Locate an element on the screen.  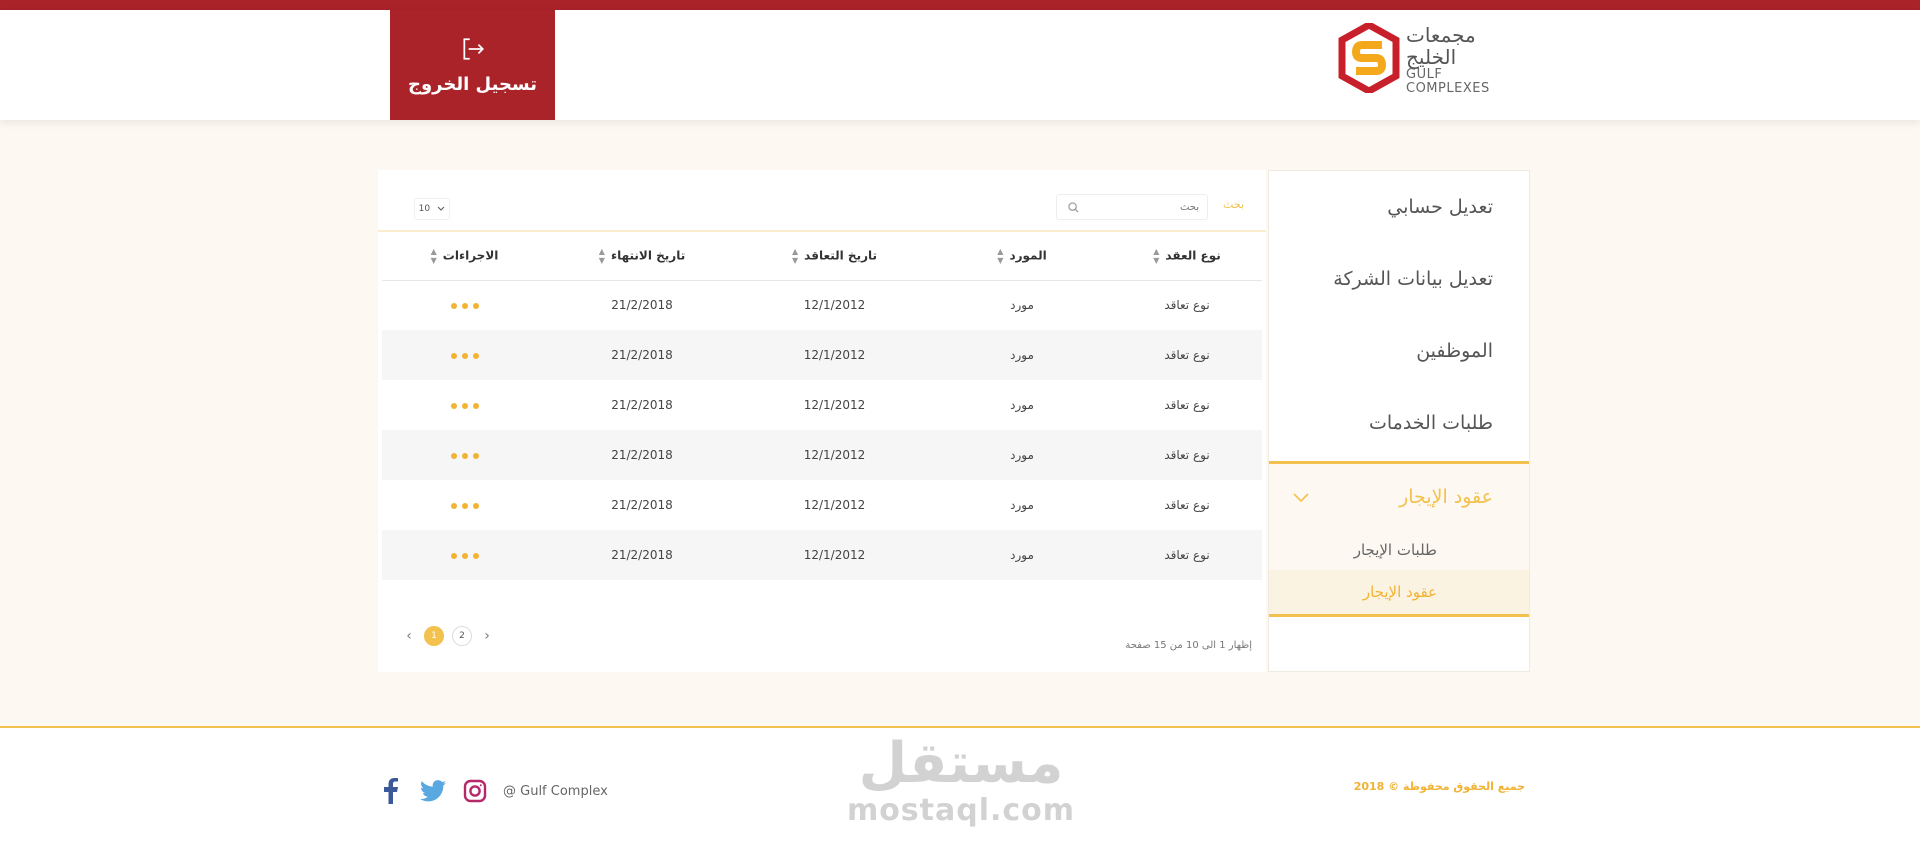
top-accent-bar is located at coordinates (960, 5).